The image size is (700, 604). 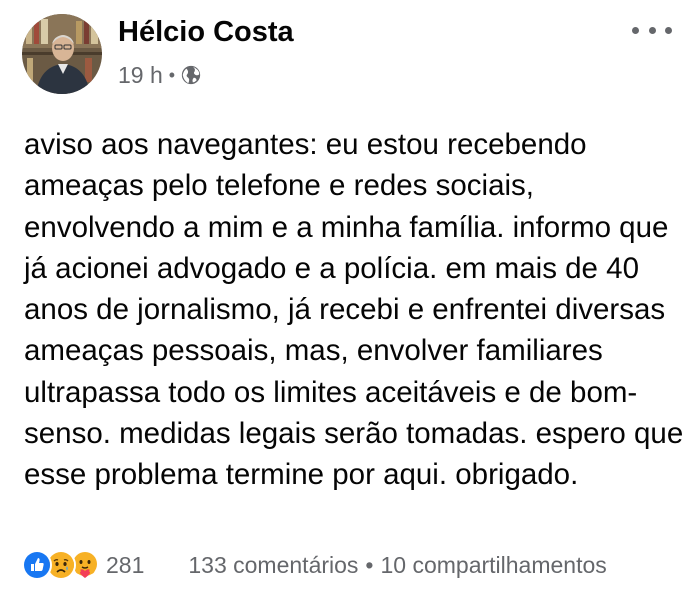 What do you see at coordinates (61, 565) in the screenshot?
I see `reaction-summary` at bounding box center [61, 565].